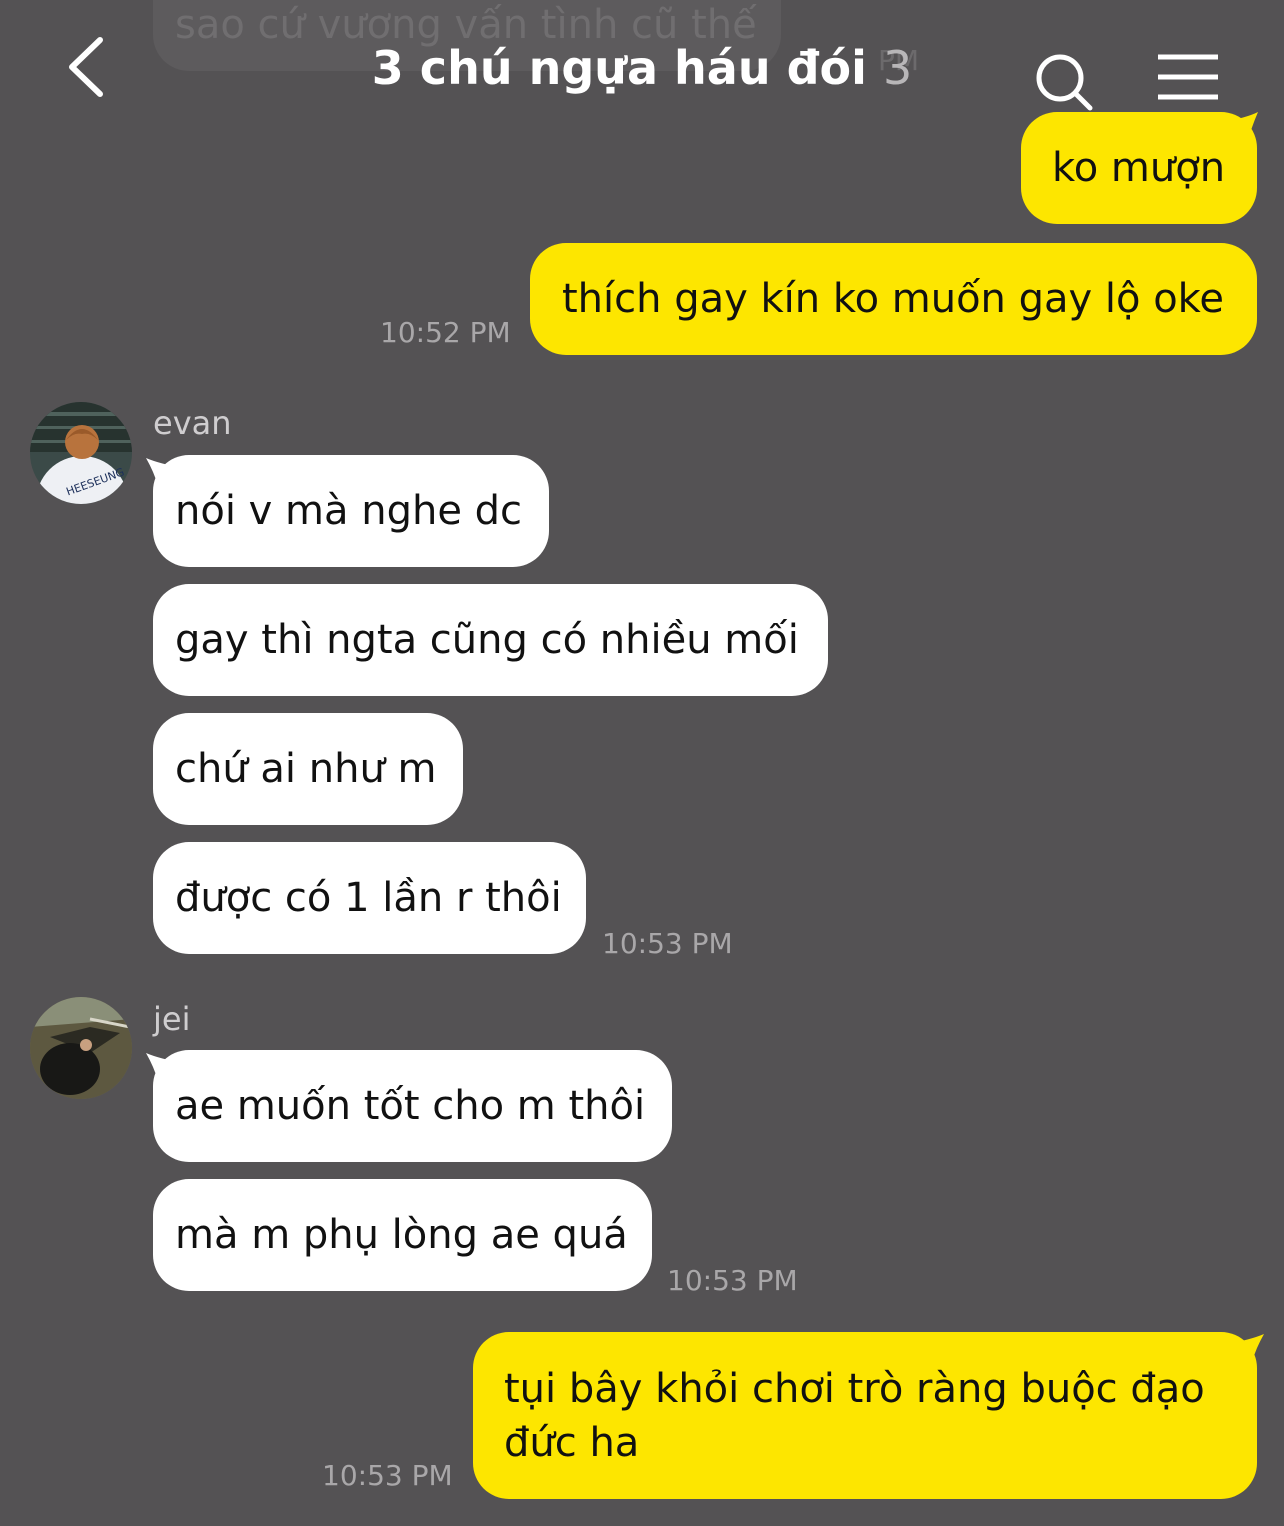 The image size is (1284, 1526). I want to click on message-text: thích gay kín ko muốn gay lộ oke, so click(893, 299).